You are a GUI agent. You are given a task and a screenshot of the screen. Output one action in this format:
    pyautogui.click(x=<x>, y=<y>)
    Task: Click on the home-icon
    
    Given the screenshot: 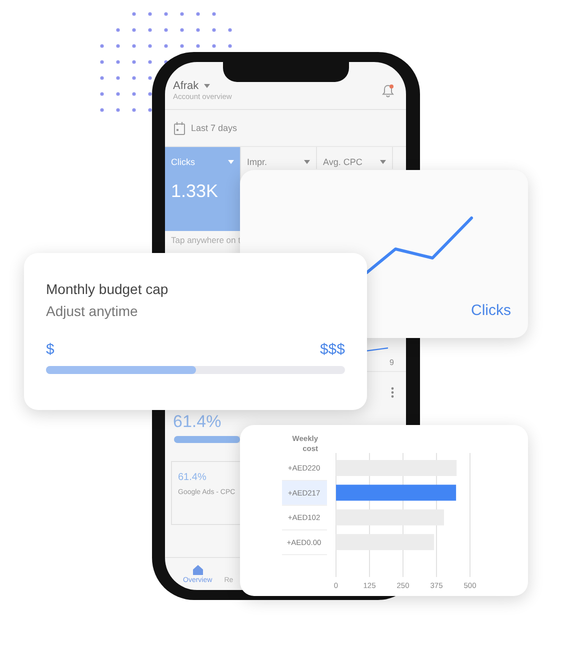 What is the action you would take?
    pyautogui.click(x=197, y=569)
    